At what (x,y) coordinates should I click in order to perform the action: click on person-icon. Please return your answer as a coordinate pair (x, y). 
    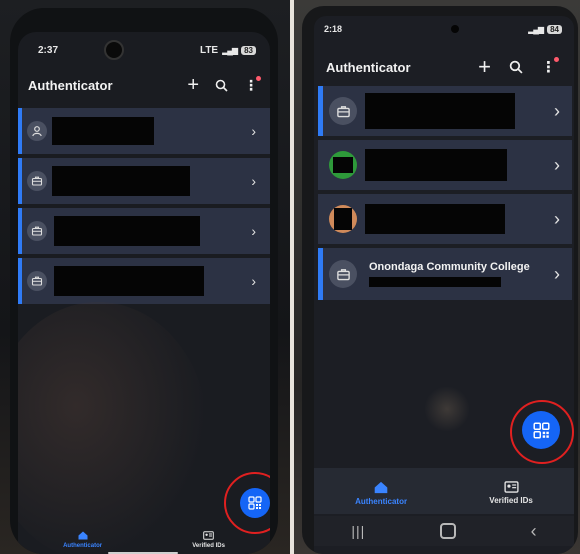
    Looking at the image, I should click on (37, 131).